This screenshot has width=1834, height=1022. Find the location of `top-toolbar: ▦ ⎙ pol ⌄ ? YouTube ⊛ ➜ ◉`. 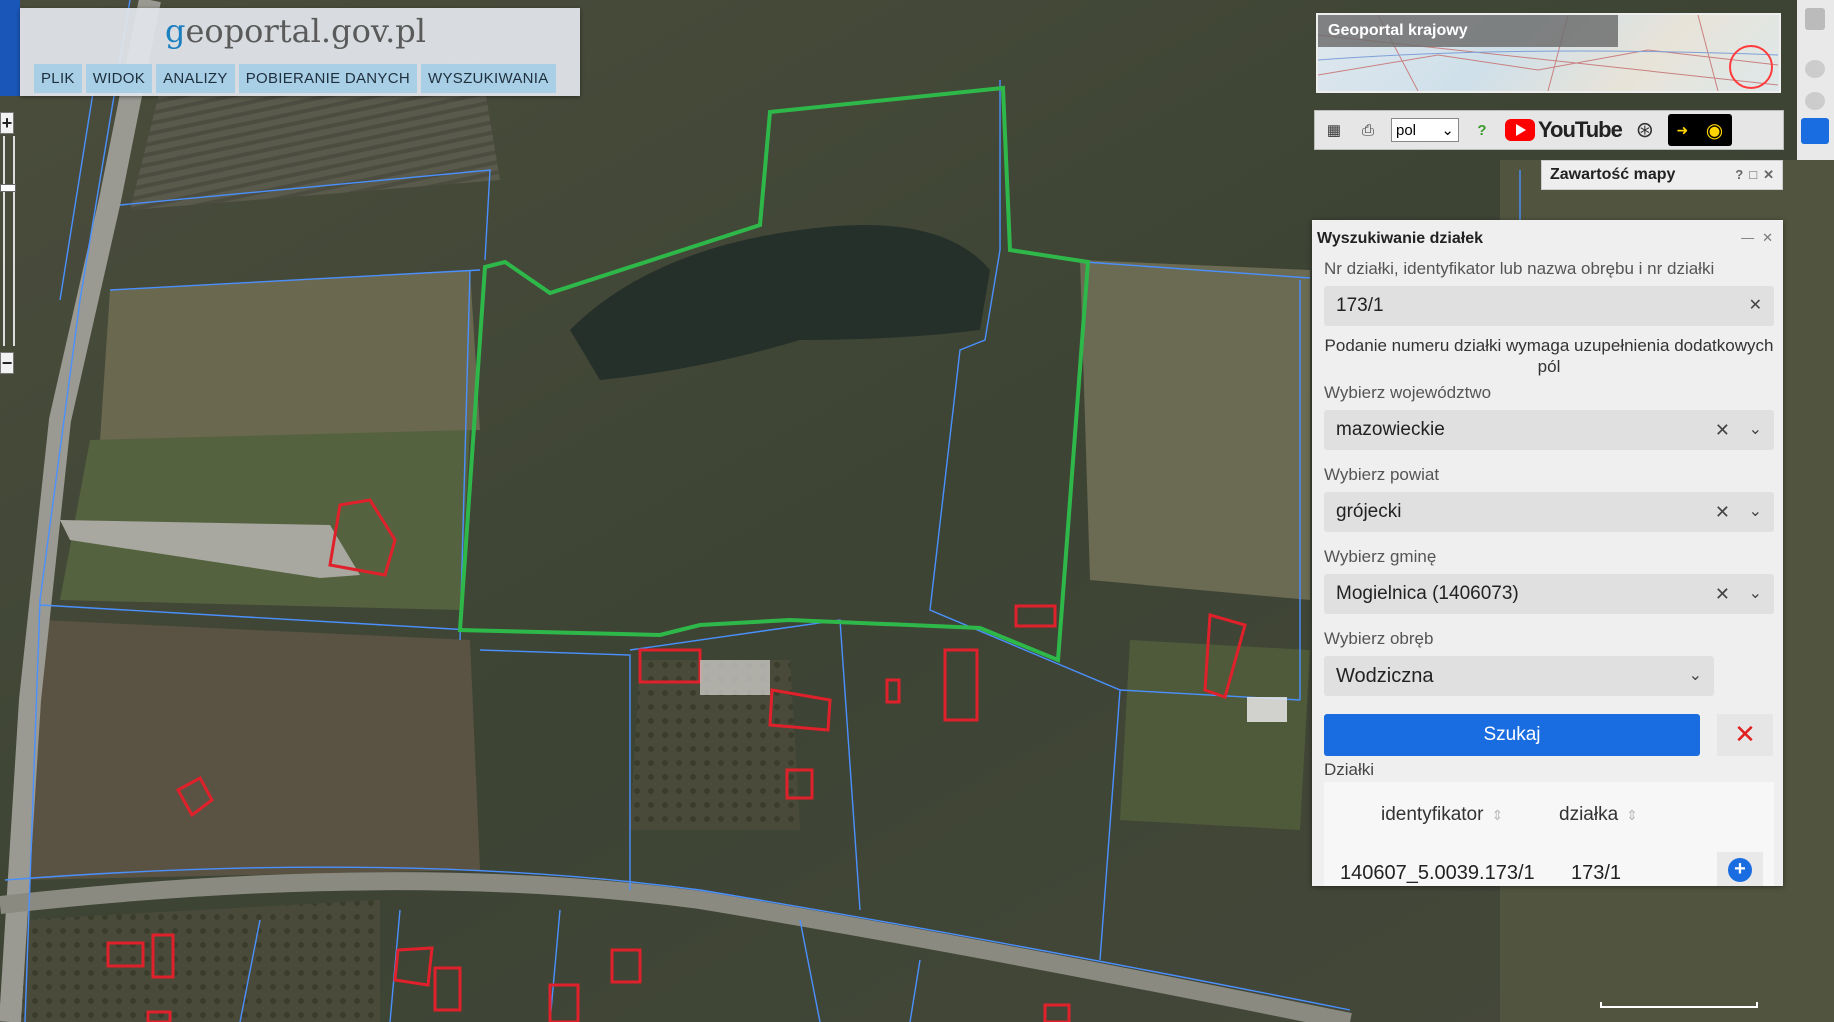

top-toolbar: ▦ ⎙ pol ⌄ ? YouTube ⊛ ➜ ◉ is located at coordinates (1549, 130).